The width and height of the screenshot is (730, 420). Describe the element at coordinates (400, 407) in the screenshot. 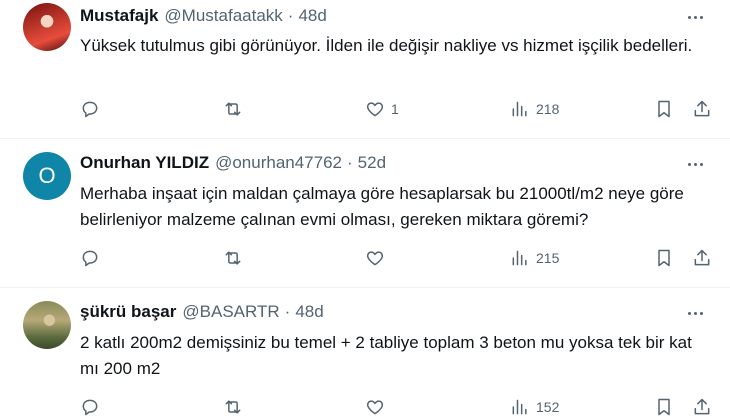

I see `action-bar: 152` at that location.